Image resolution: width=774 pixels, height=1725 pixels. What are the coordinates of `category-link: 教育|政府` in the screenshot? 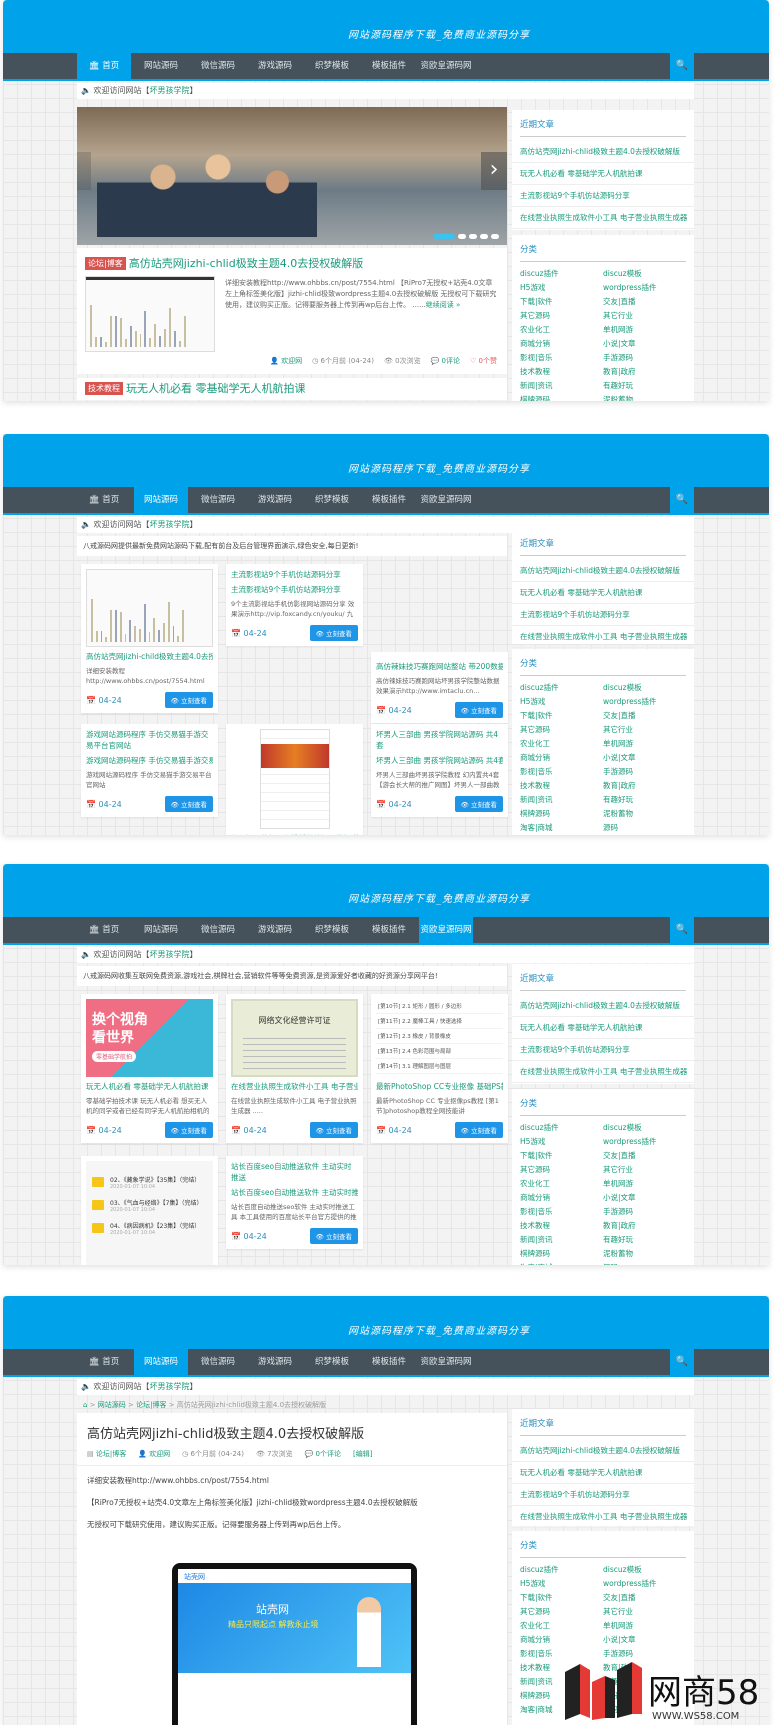 It's located at (644, 785).